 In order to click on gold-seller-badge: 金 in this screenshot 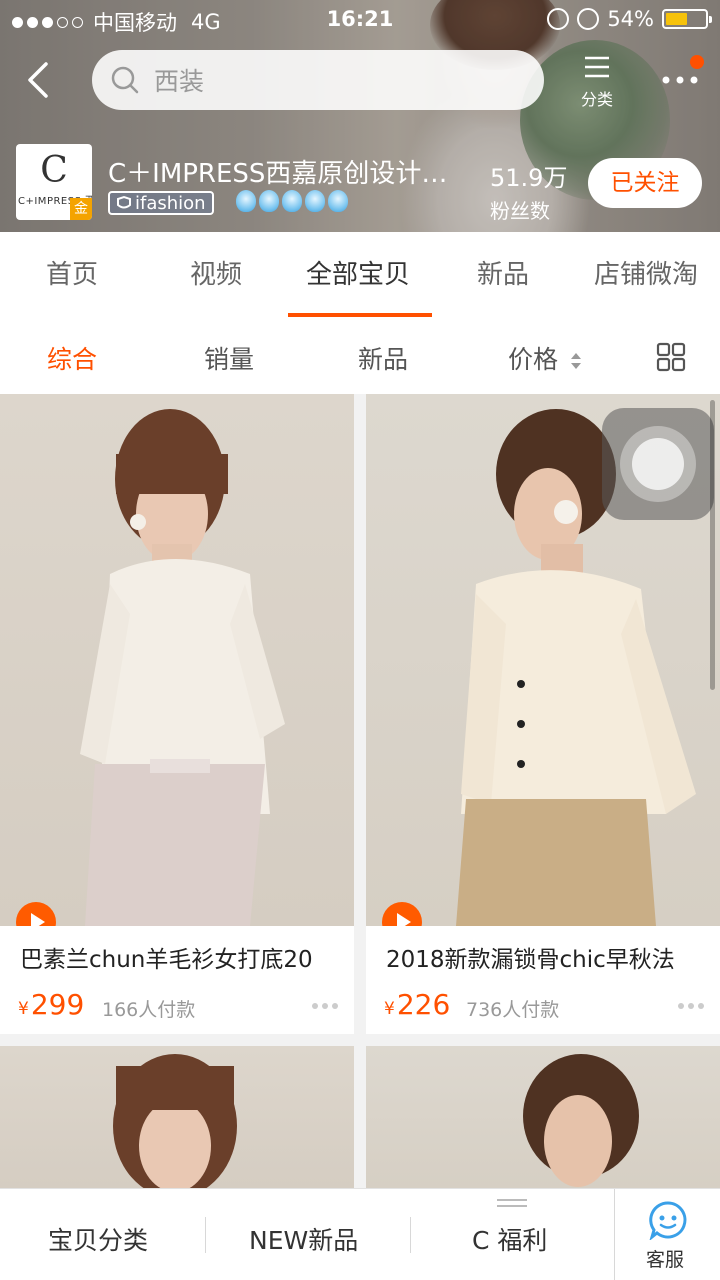, I will do `click(81, 209)`.